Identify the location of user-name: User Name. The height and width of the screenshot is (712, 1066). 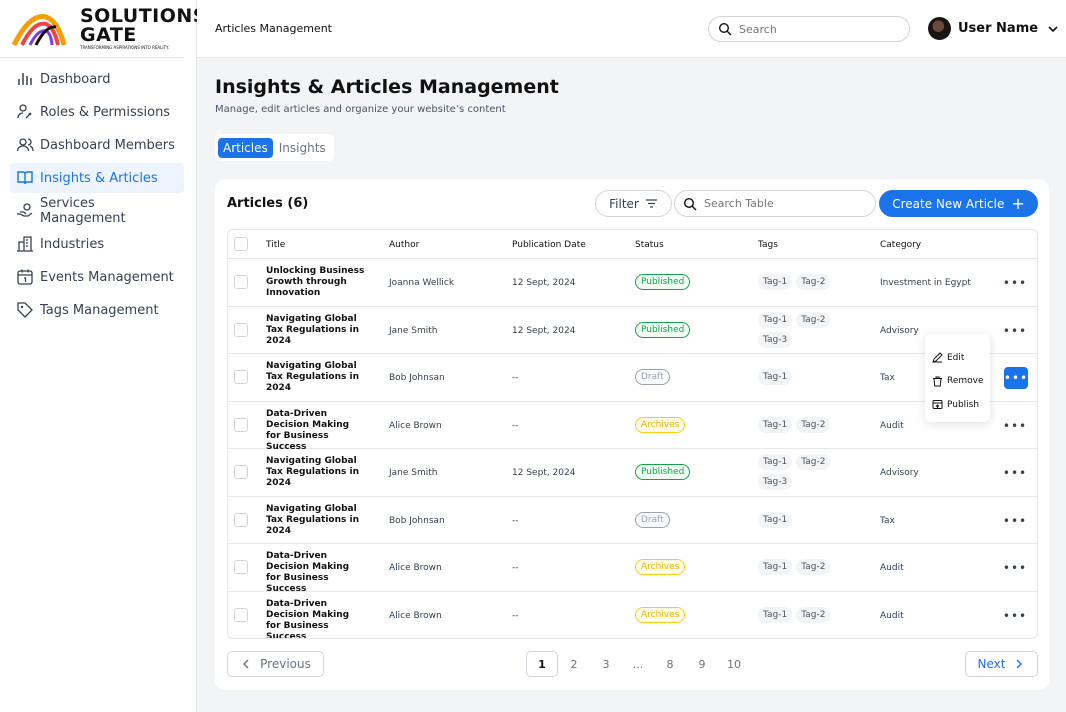
(998, 28).